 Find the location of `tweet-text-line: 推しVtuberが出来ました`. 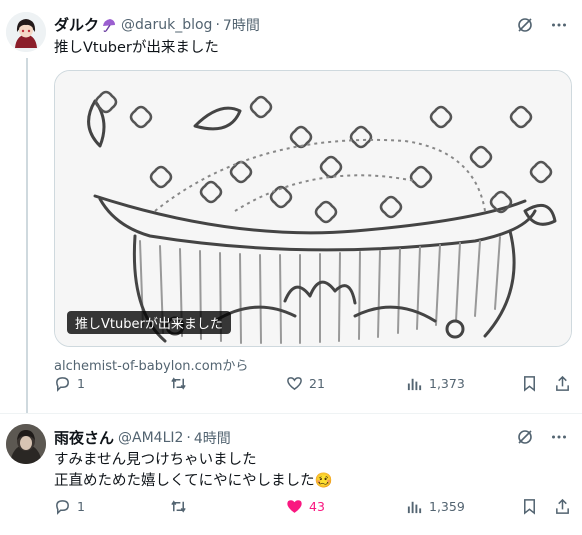

tweet-text-line: 推しVtuberが出来ました is located at coordinates (136, 48).